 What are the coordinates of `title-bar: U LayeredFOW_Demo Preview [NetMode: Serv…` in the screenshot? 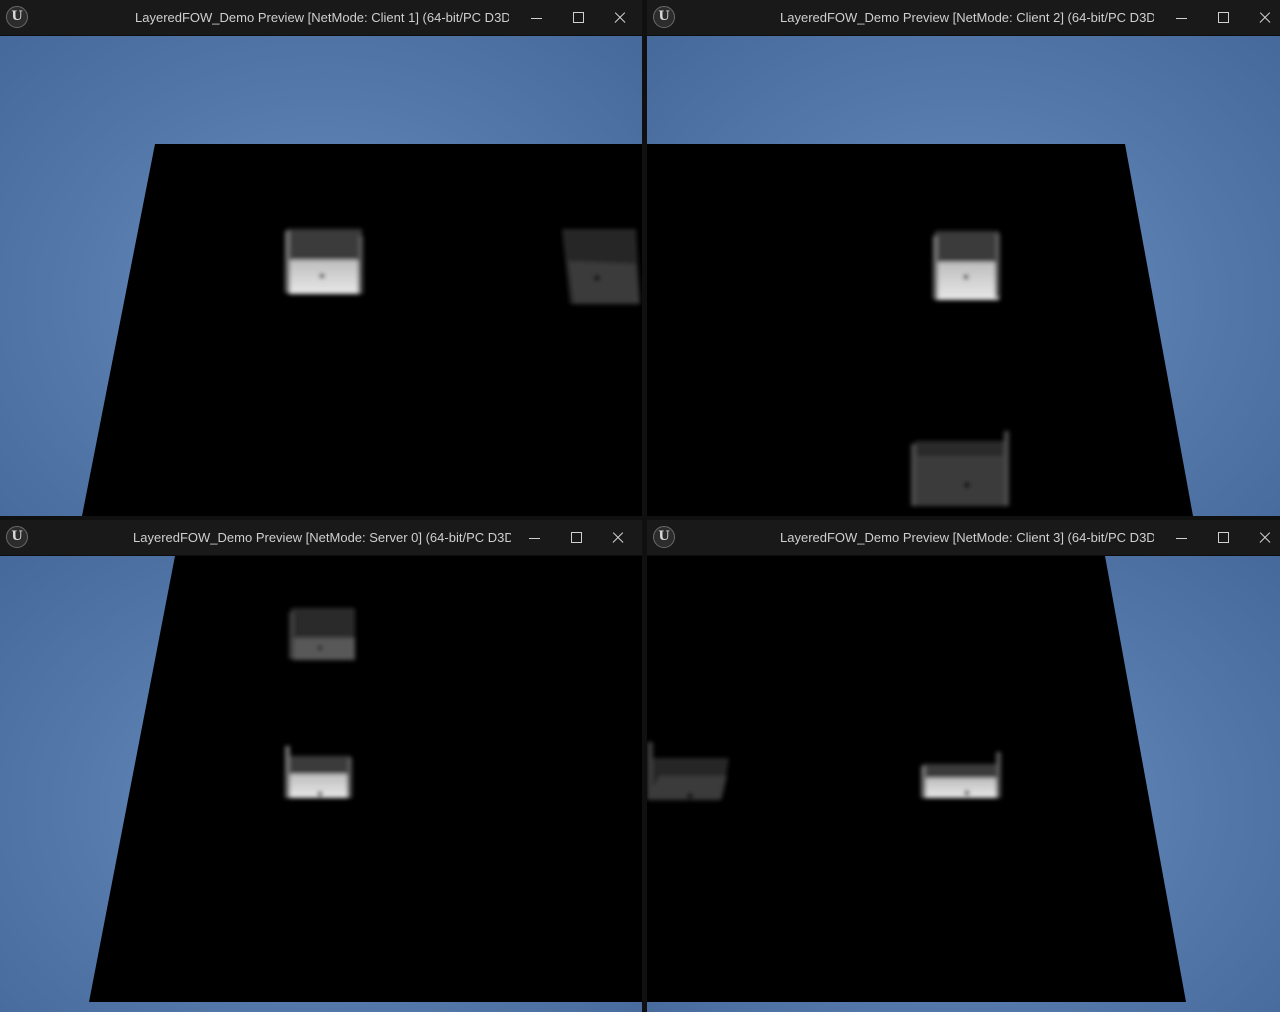 It's located at (321, 538).